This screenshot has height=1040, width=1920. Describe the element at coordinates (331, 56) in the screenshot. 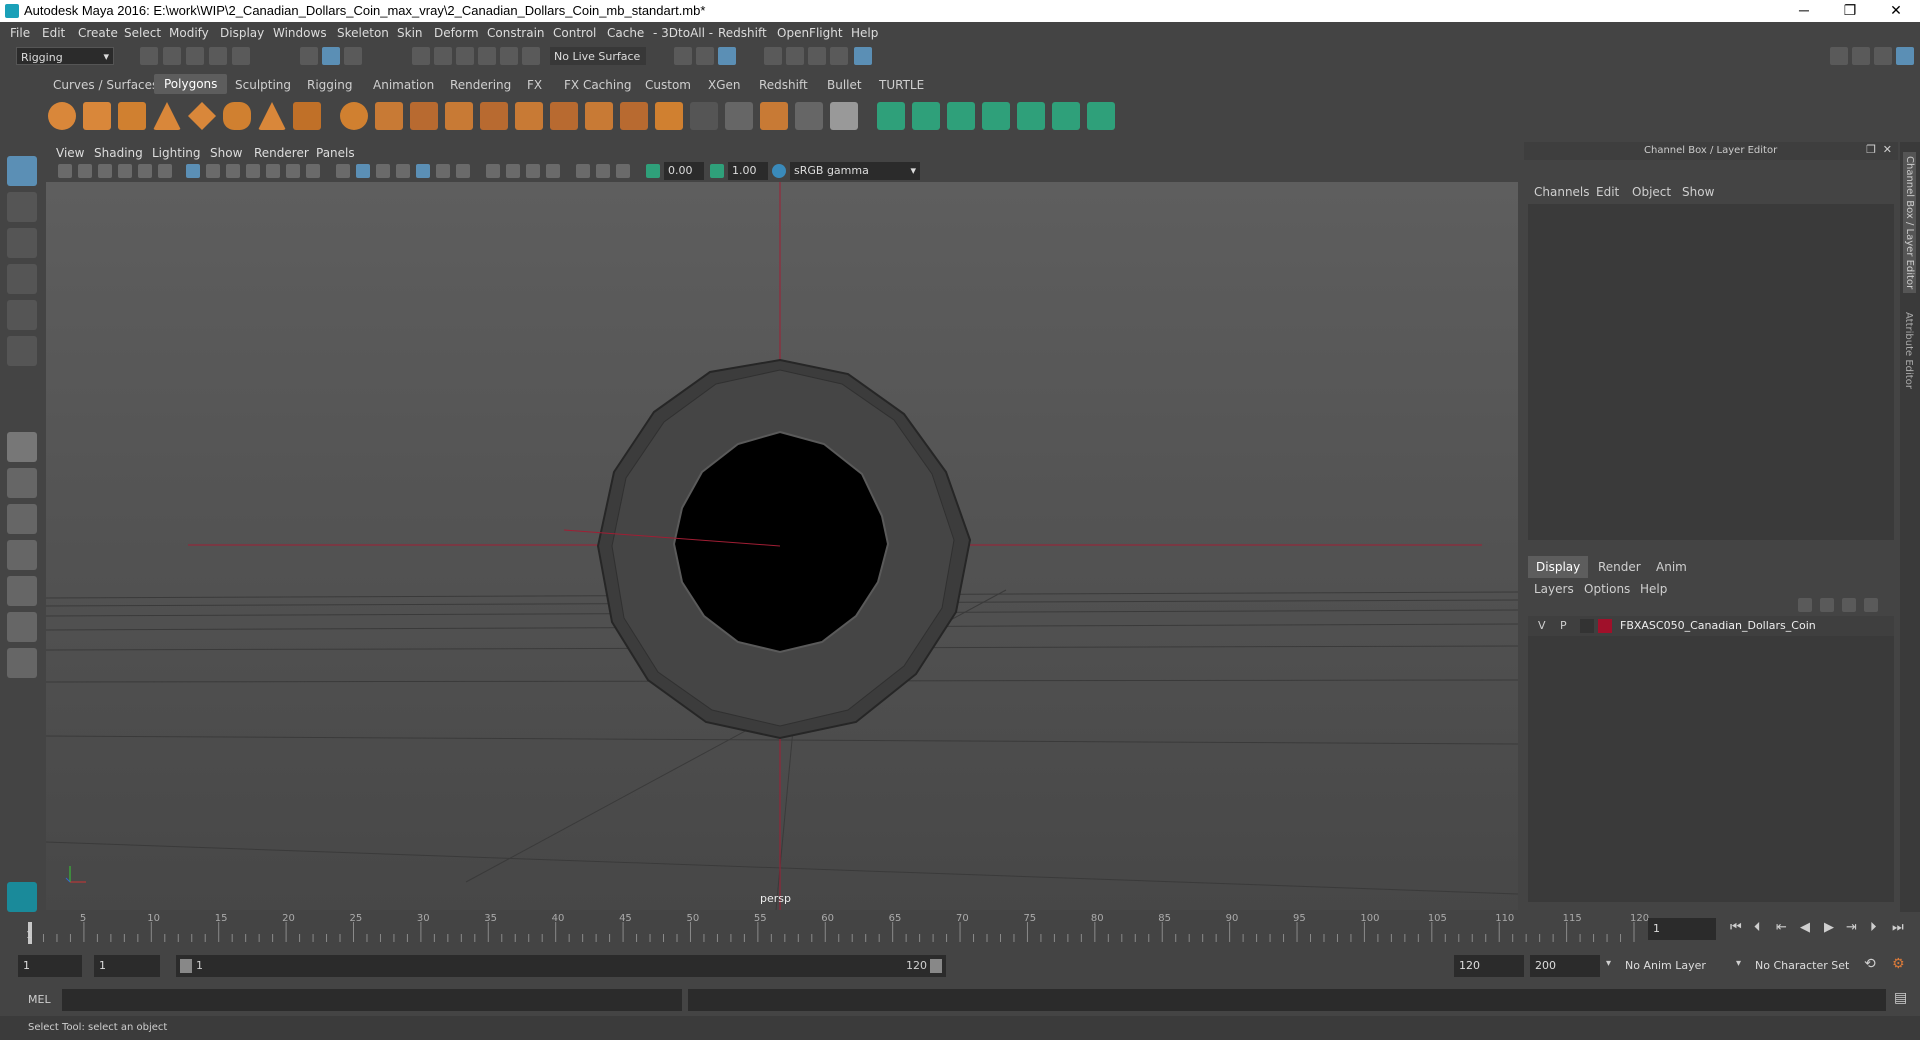

I see `select-by-object-icon` at that location.